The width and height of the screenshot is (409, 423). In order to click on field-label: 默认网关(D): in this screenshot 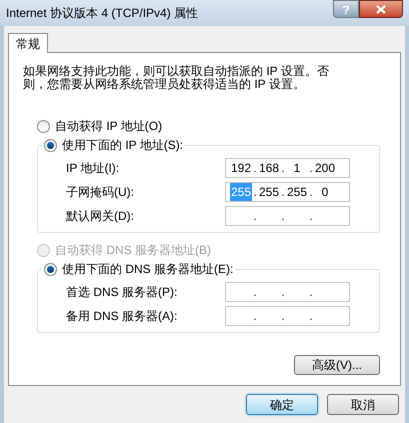, I will do `click(100, 216)`.